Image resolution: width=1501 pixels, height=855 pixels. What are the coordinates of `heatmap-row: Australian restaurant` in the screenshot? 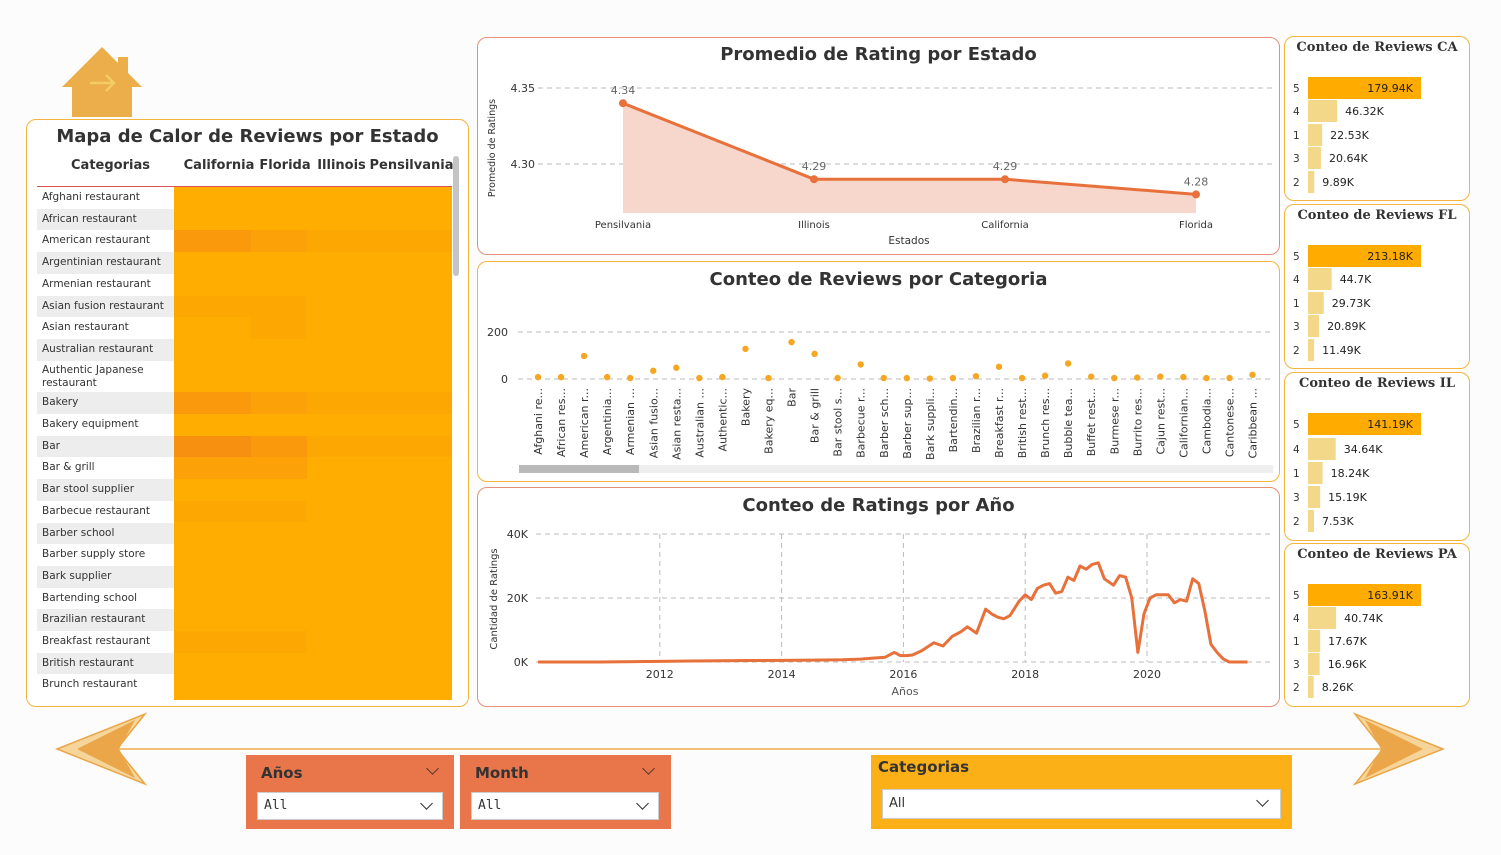 It's located at (244, 349).